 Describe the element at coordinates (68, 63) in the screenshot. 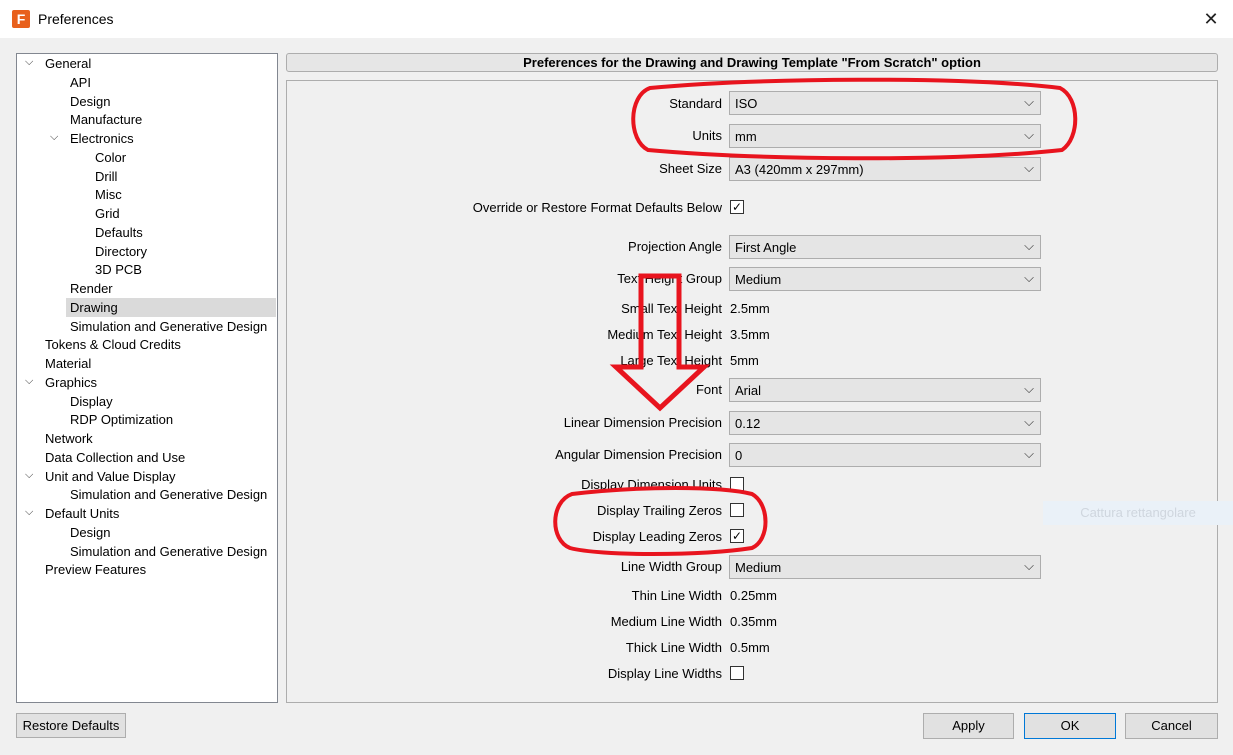

I see `tree-item: General` at that location.